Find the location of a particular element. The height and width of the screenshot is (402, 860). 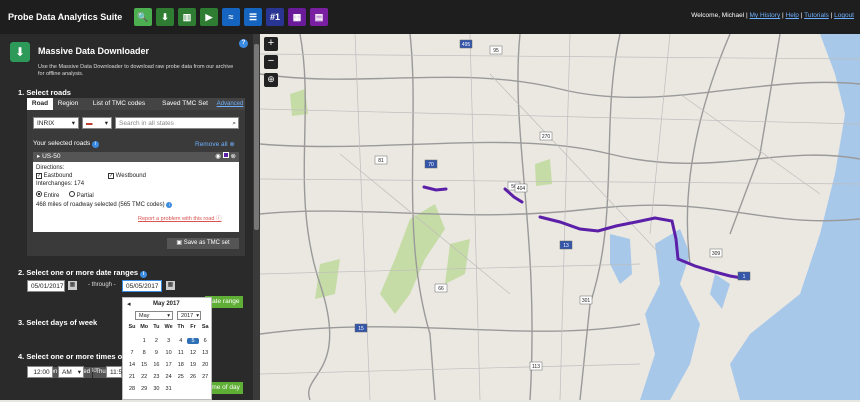

calendar-day: 17 is located at coordinates (169, 365).